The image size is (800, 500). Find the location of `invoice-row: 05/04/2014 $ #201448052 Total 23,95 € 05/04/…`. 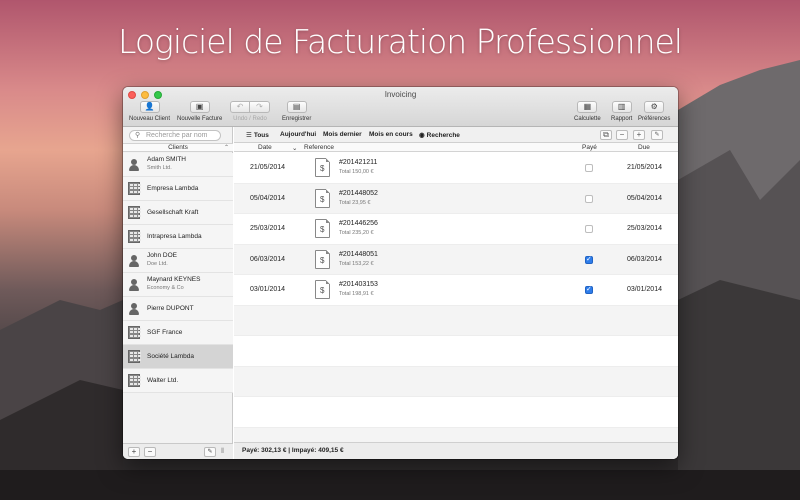

invoice-row: 05/04/2014 $ #201448052 Total 23,95 € 05/04/… is located at coordinates (456, 198).